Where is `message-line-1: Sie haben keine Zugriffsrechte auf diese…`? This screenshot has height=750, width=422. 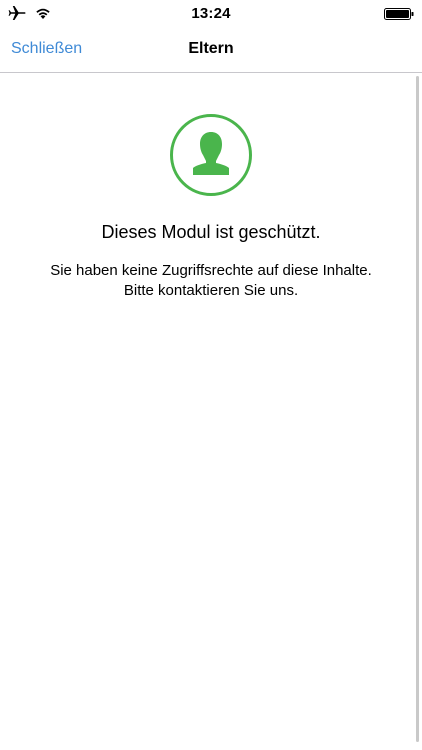 message-line-1: Sie haben keine Zugriffsrechte auf diese… is located at coordinates (211, 270).